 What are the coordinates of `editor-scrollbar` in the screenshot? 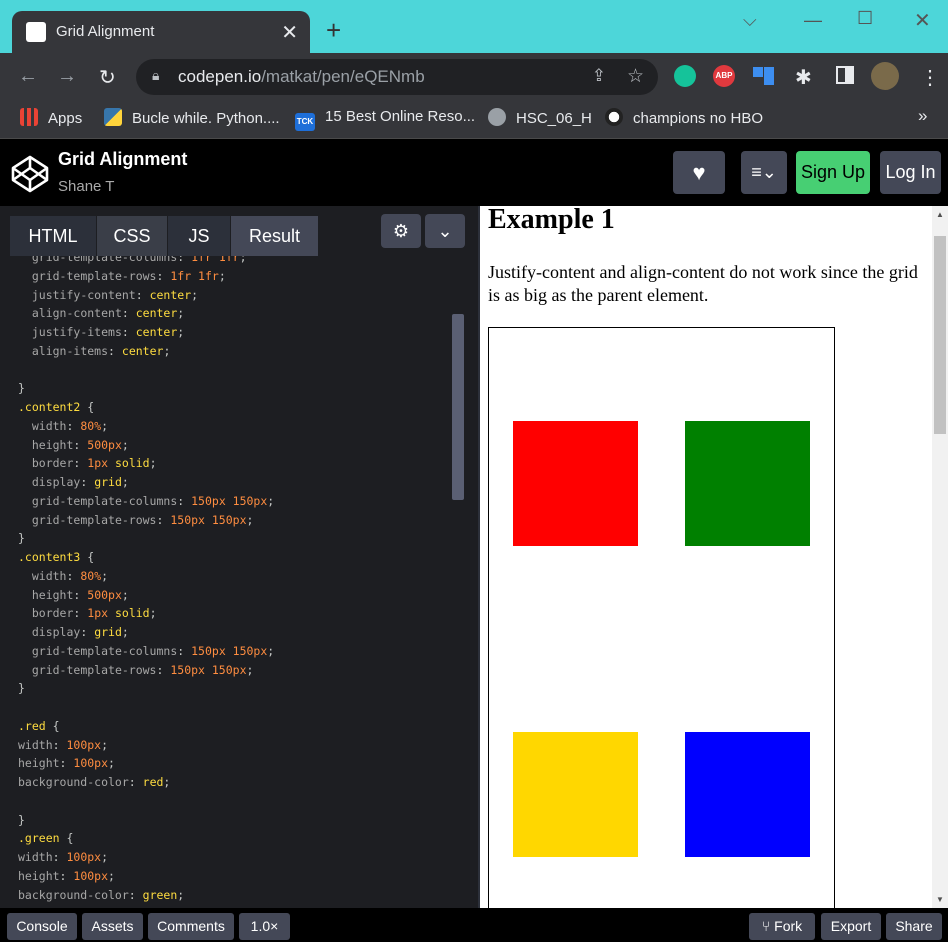 It's located at (458, 407).